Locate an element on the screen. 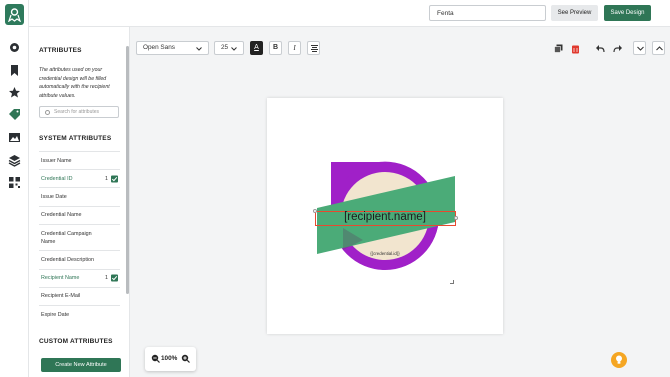 Image resolution: width=670 pixels, height=377 pixels. redo-icon is located at coordinates (617, 49).